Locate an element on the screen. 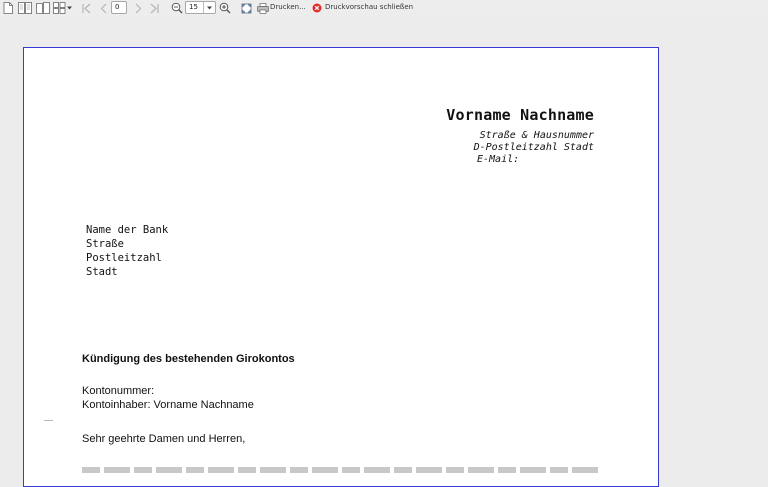  fold-mark is located at coordinates (48, 420).